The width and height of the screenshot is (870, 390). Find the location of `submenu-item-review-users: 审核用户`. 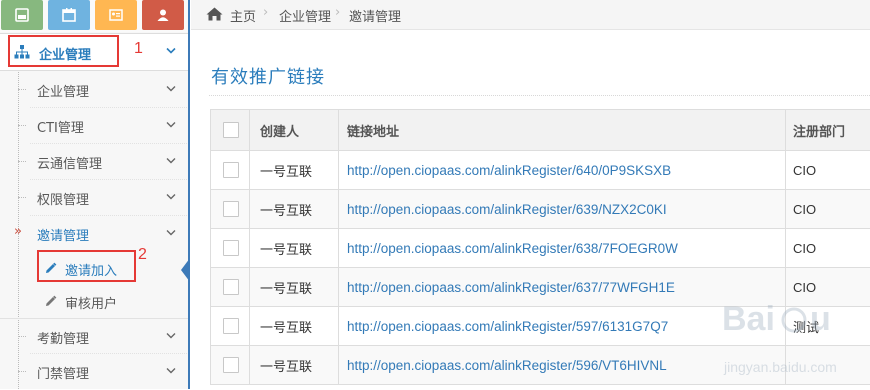

submenu-item-review-users: 审核用户 is located at coordinates (94, 301).